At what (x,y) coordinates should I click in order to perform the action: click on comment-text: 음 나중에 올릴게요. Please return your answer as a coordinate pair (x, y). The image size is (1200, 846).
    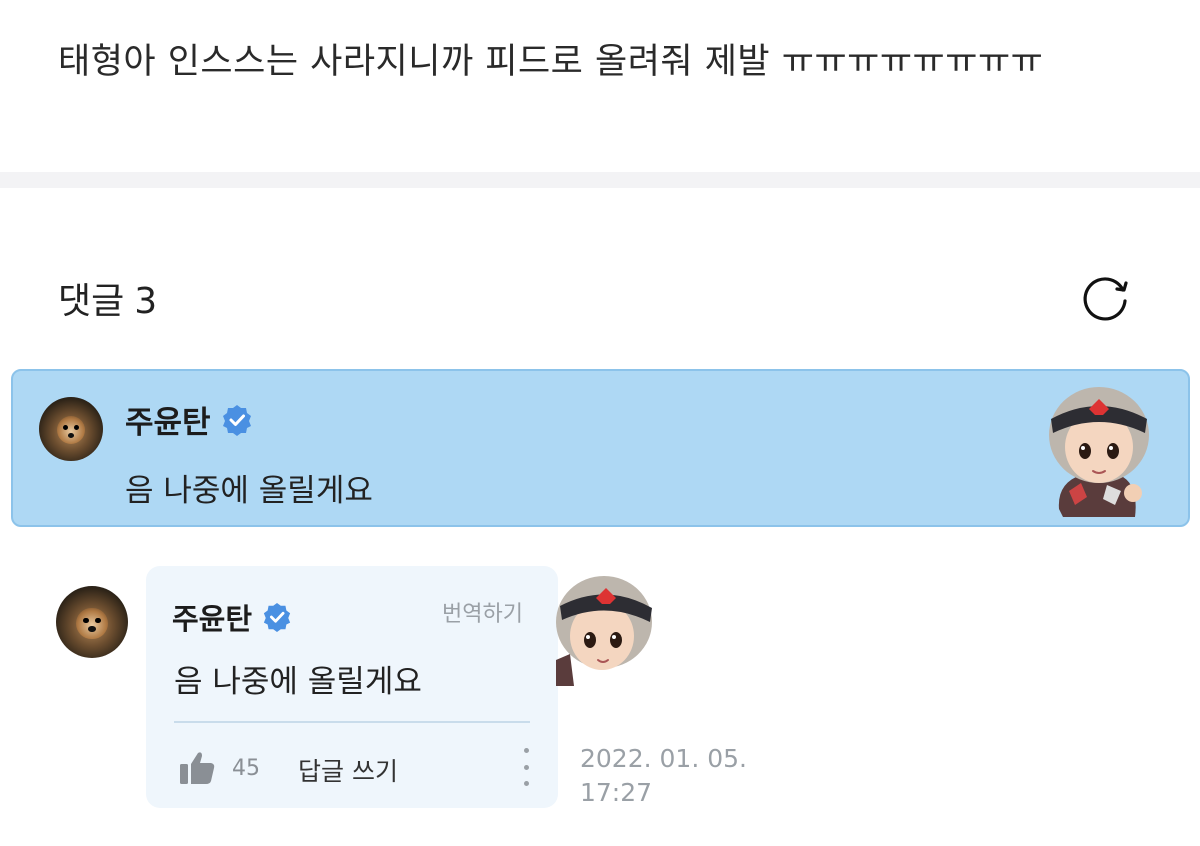
    Looking at the image, I should click on (249, 491).